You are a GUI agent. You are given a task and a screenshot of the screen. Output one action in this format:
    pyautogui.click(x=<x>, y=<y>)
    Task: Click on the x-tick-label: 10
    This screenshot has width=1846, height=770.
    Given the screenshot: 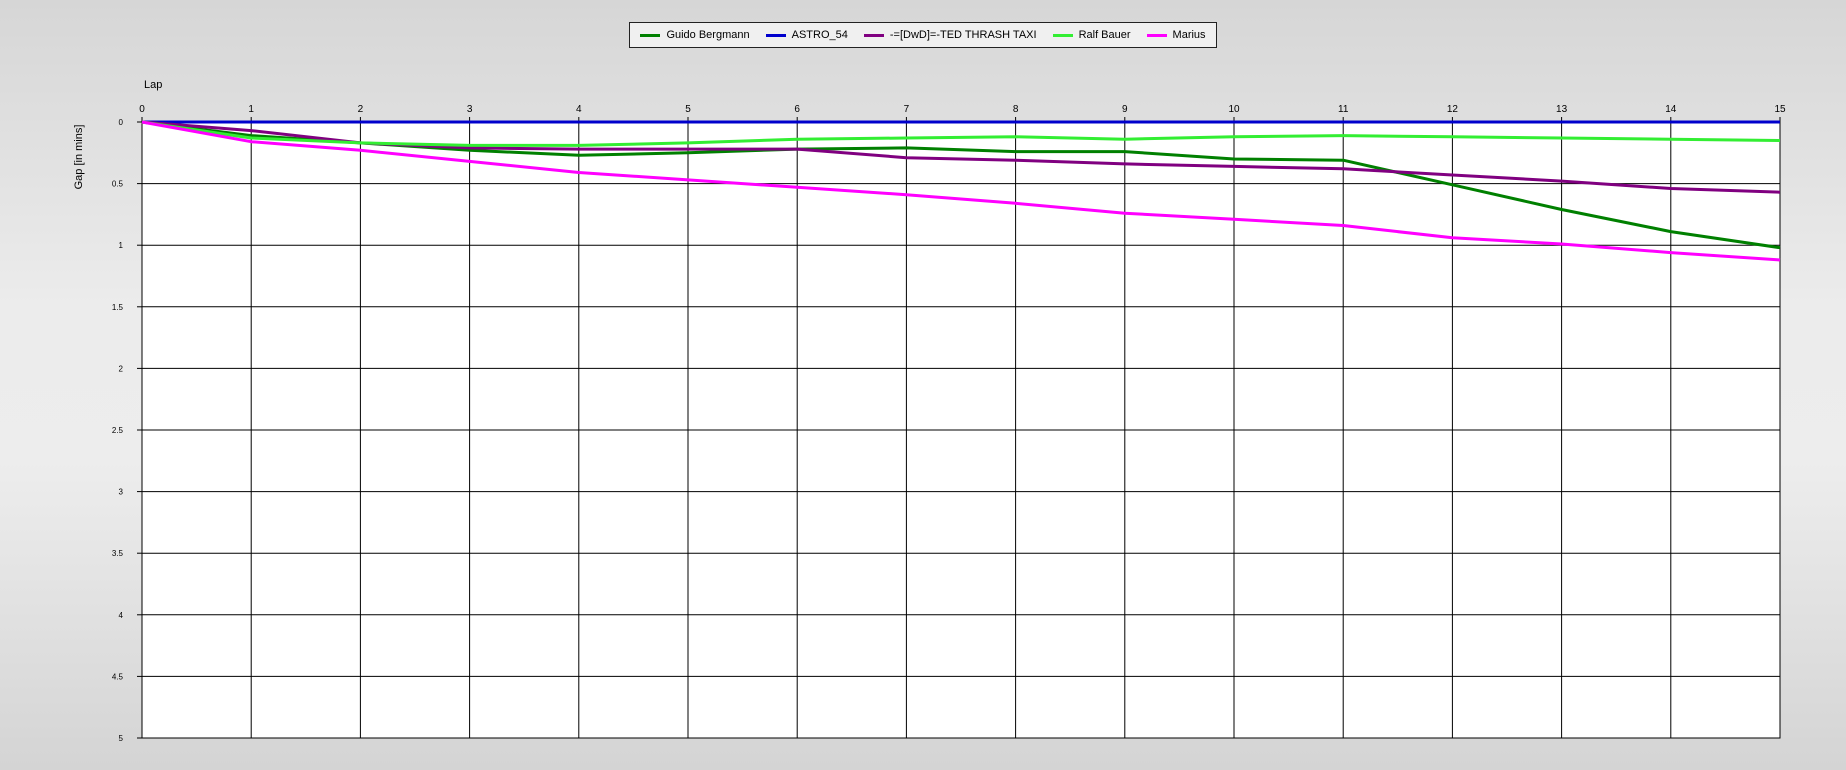 What is the action you would take?
    pyautogui.click(x=1234, y=109)
    